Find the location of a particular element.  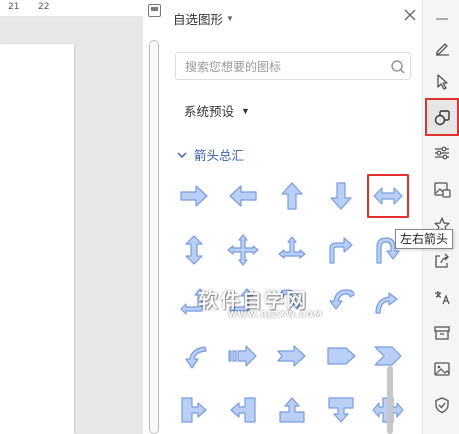

shape-left-right-up-arrow is located at coordinates (292, 250).